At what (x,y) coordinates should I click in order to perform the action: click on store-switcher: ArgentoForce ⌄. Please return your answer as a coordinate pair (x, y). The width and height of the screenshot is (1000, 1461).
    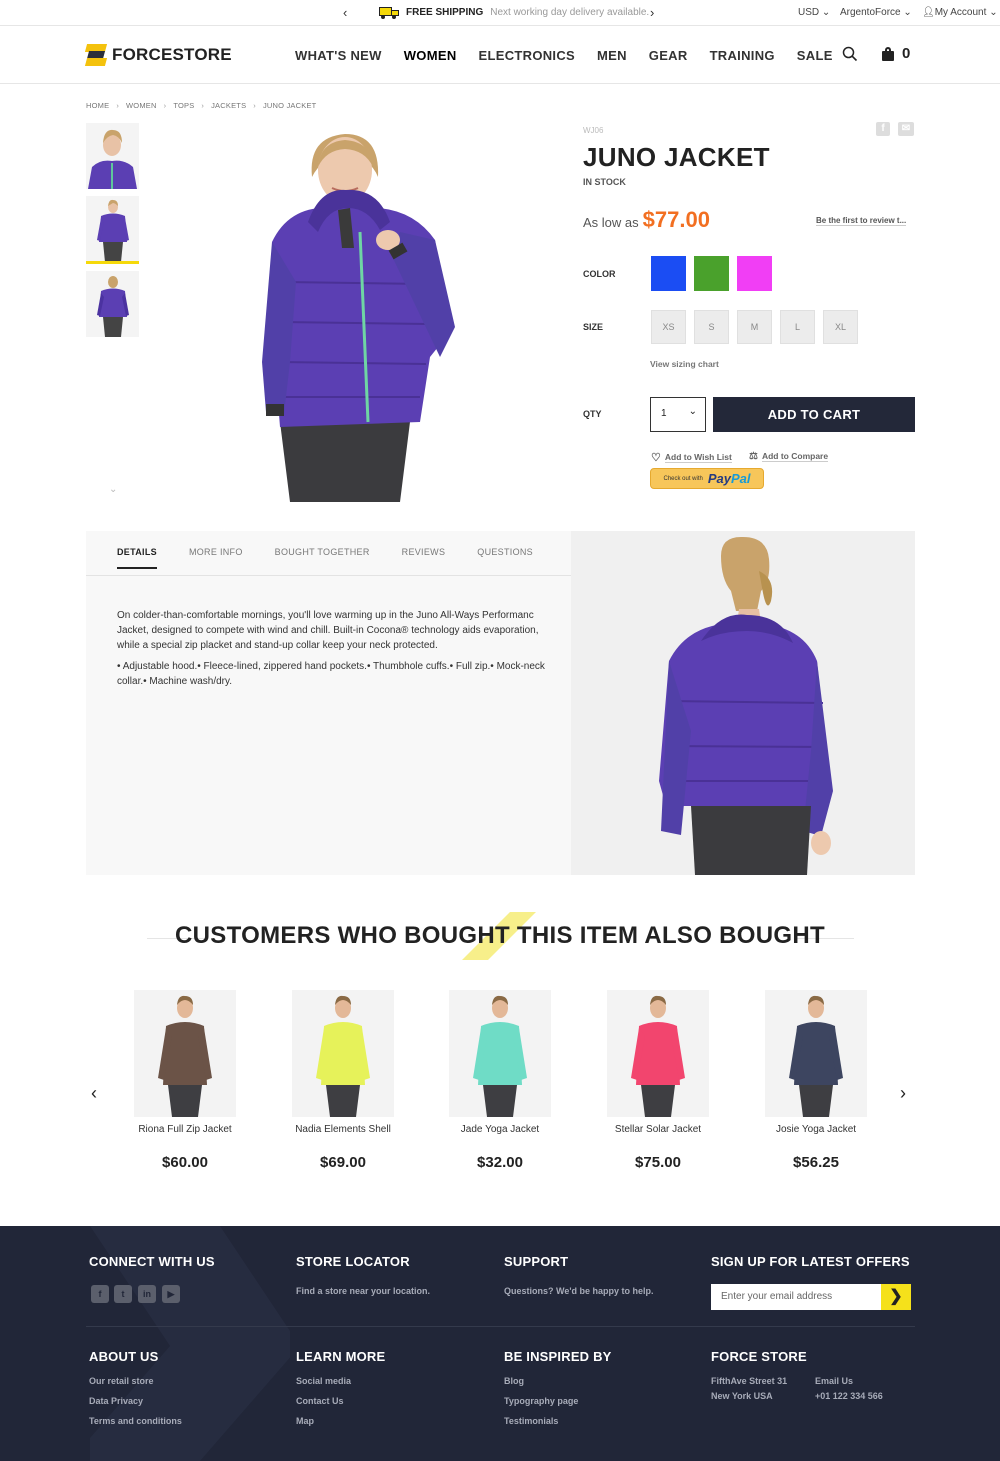
    Looking at the image, I should click on (876, 12).